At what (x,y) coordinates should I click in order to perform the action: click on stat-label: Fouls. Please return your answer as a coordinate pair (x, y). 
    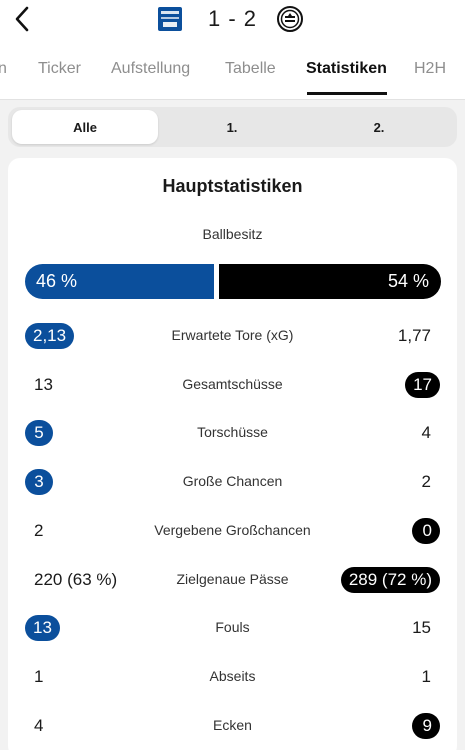
    Looking at the image, I should click on (232, 627).